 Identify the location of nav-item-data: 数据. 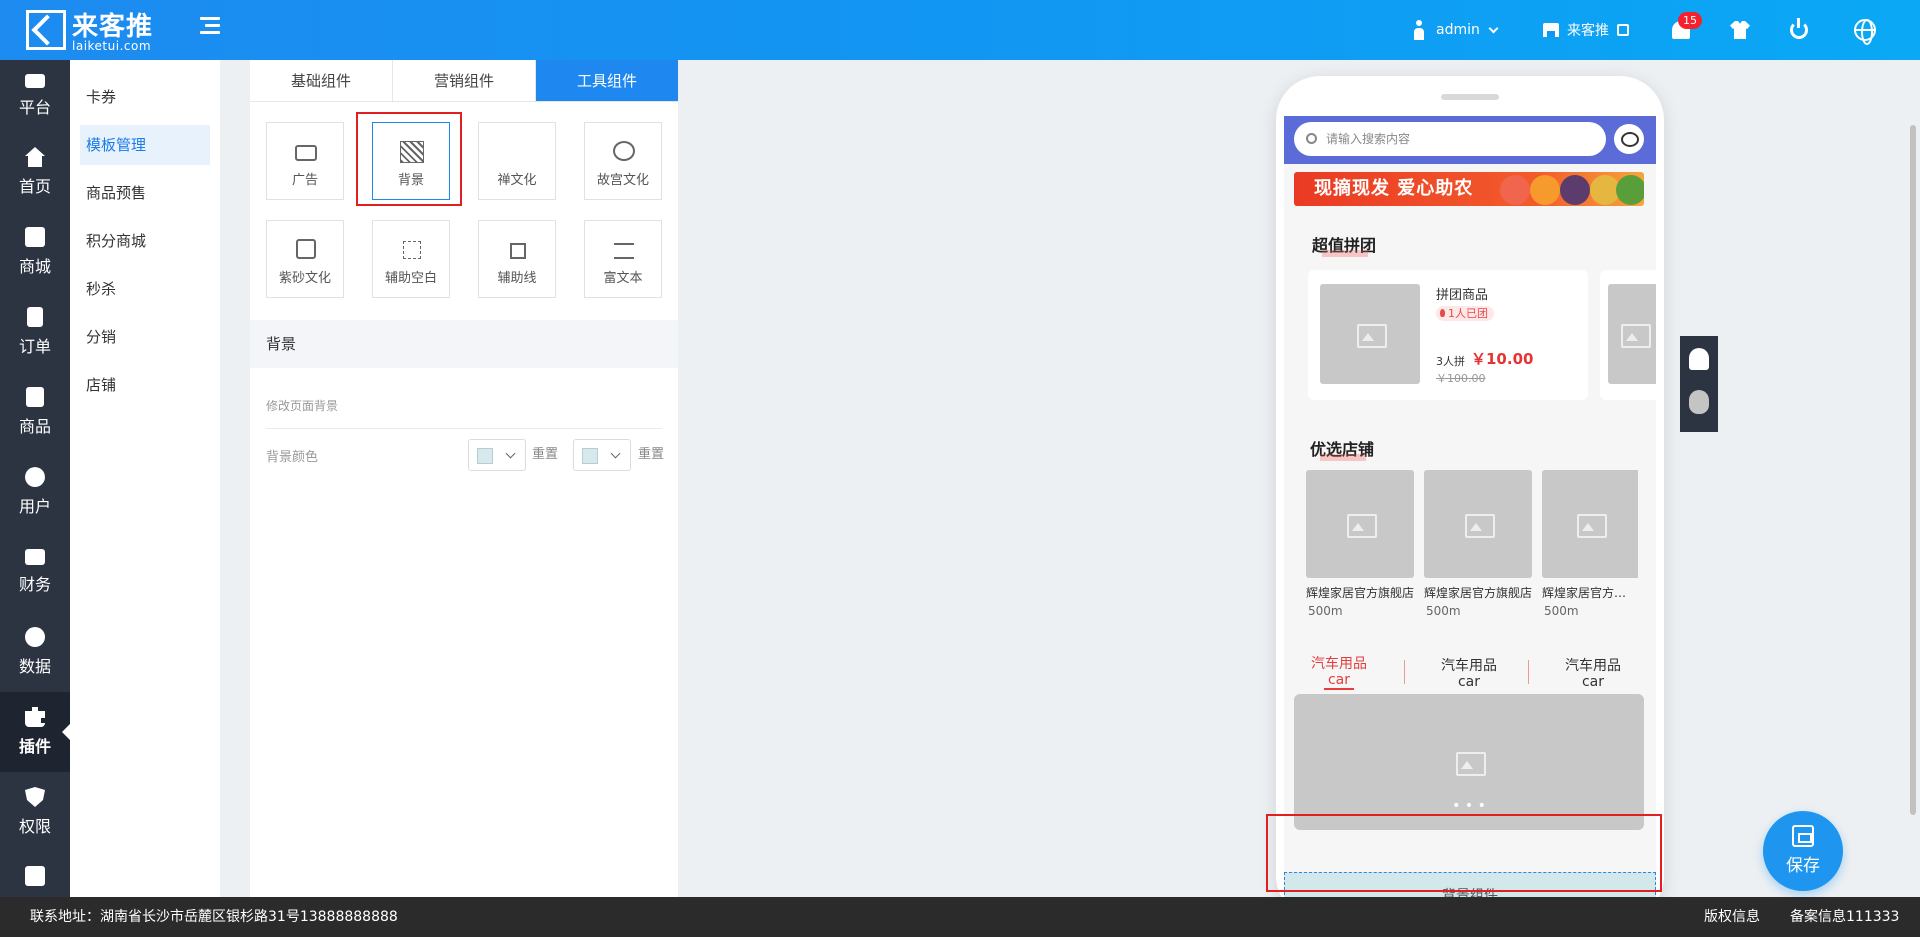
(35, 652).